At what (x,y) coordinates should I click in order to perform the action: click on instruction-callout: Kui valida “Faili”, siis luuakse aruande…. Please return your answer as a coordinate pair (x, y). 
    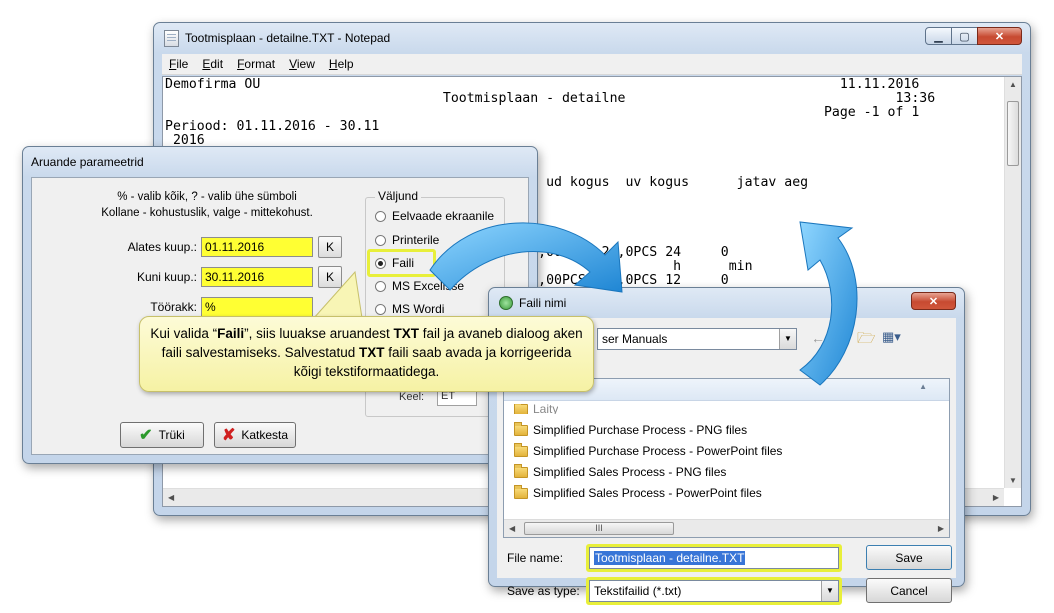
    Looking at the image, I should click on (366, 354).